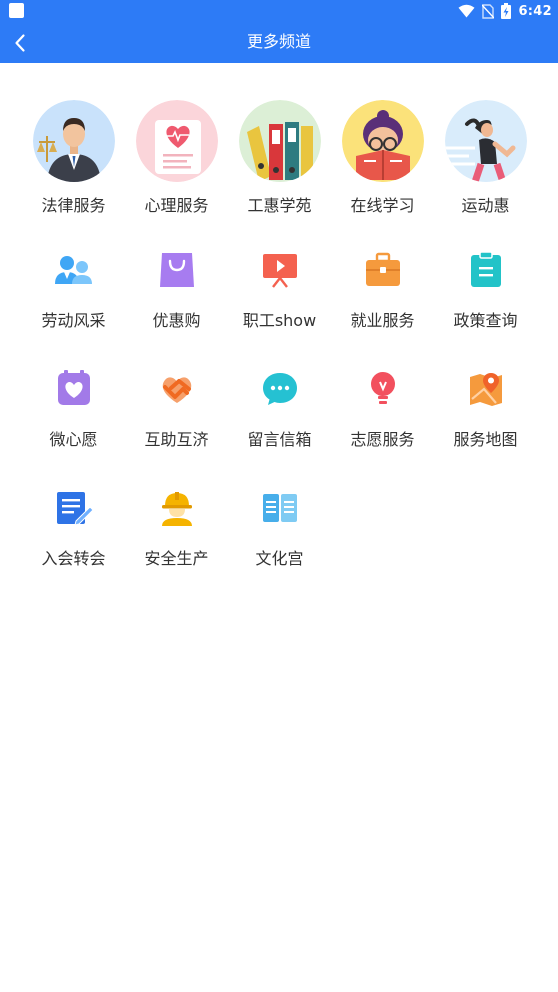 The image size is (558, 992). What do you see at coordinates (176, 297) in the screenshot?
I see `channel-discount-shop: 优惠购` at bounding box center [176, 297].